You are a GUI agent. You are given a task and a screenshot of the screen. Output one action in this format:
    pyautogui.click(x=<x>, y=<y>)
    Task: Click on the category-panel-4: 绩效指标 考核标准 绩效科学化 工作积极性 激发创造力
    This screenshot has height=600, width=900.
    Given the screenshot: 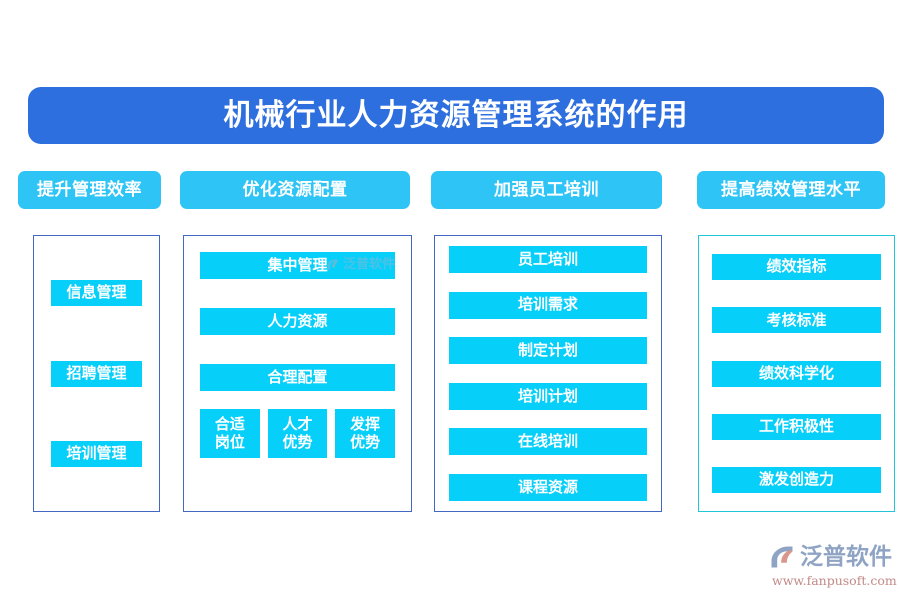 What is the action you would take?
    pyautogui.click(x=796, y=373)
    